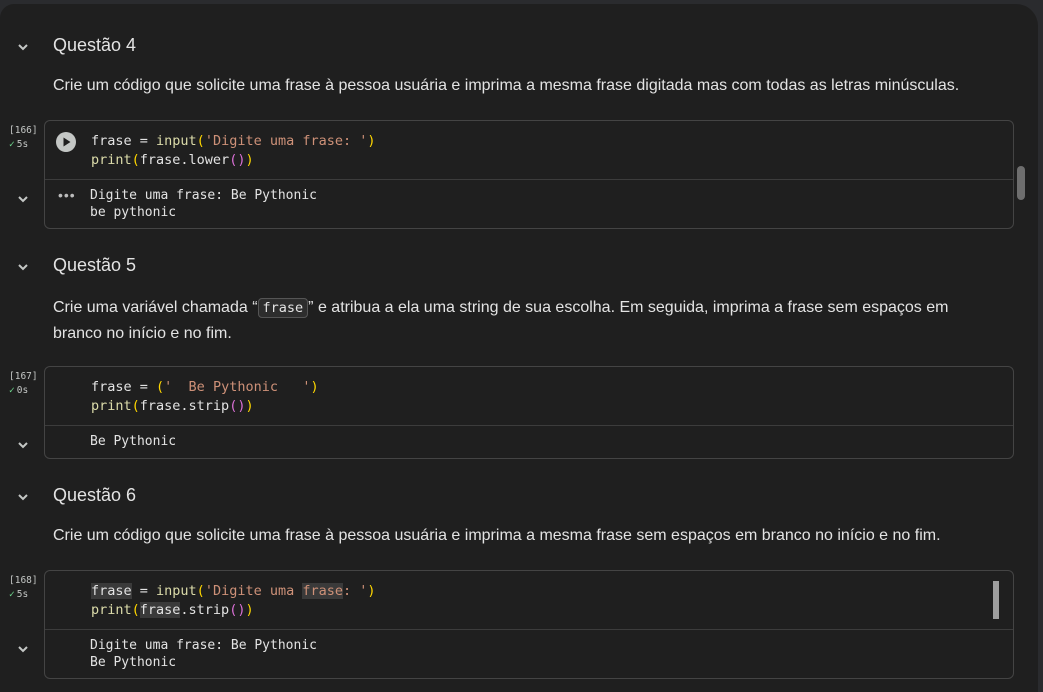 This screenshot has height=692, width=1043. Describe the element at coordinates (95, 45) in the screenshot. I see `section-title: Questão 4` at that location.